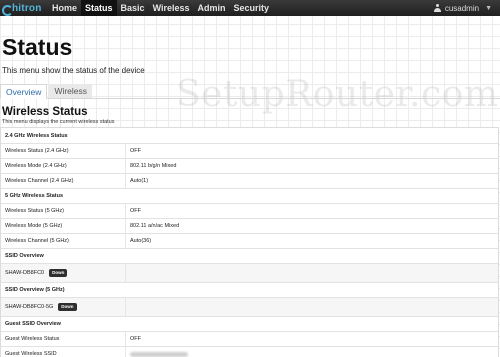 The image size is (500, 357). Describe the element at coordinates (249, 195) in the screenshot. I see `group-header-5g: 5 GHz Wireless Status` at that location.